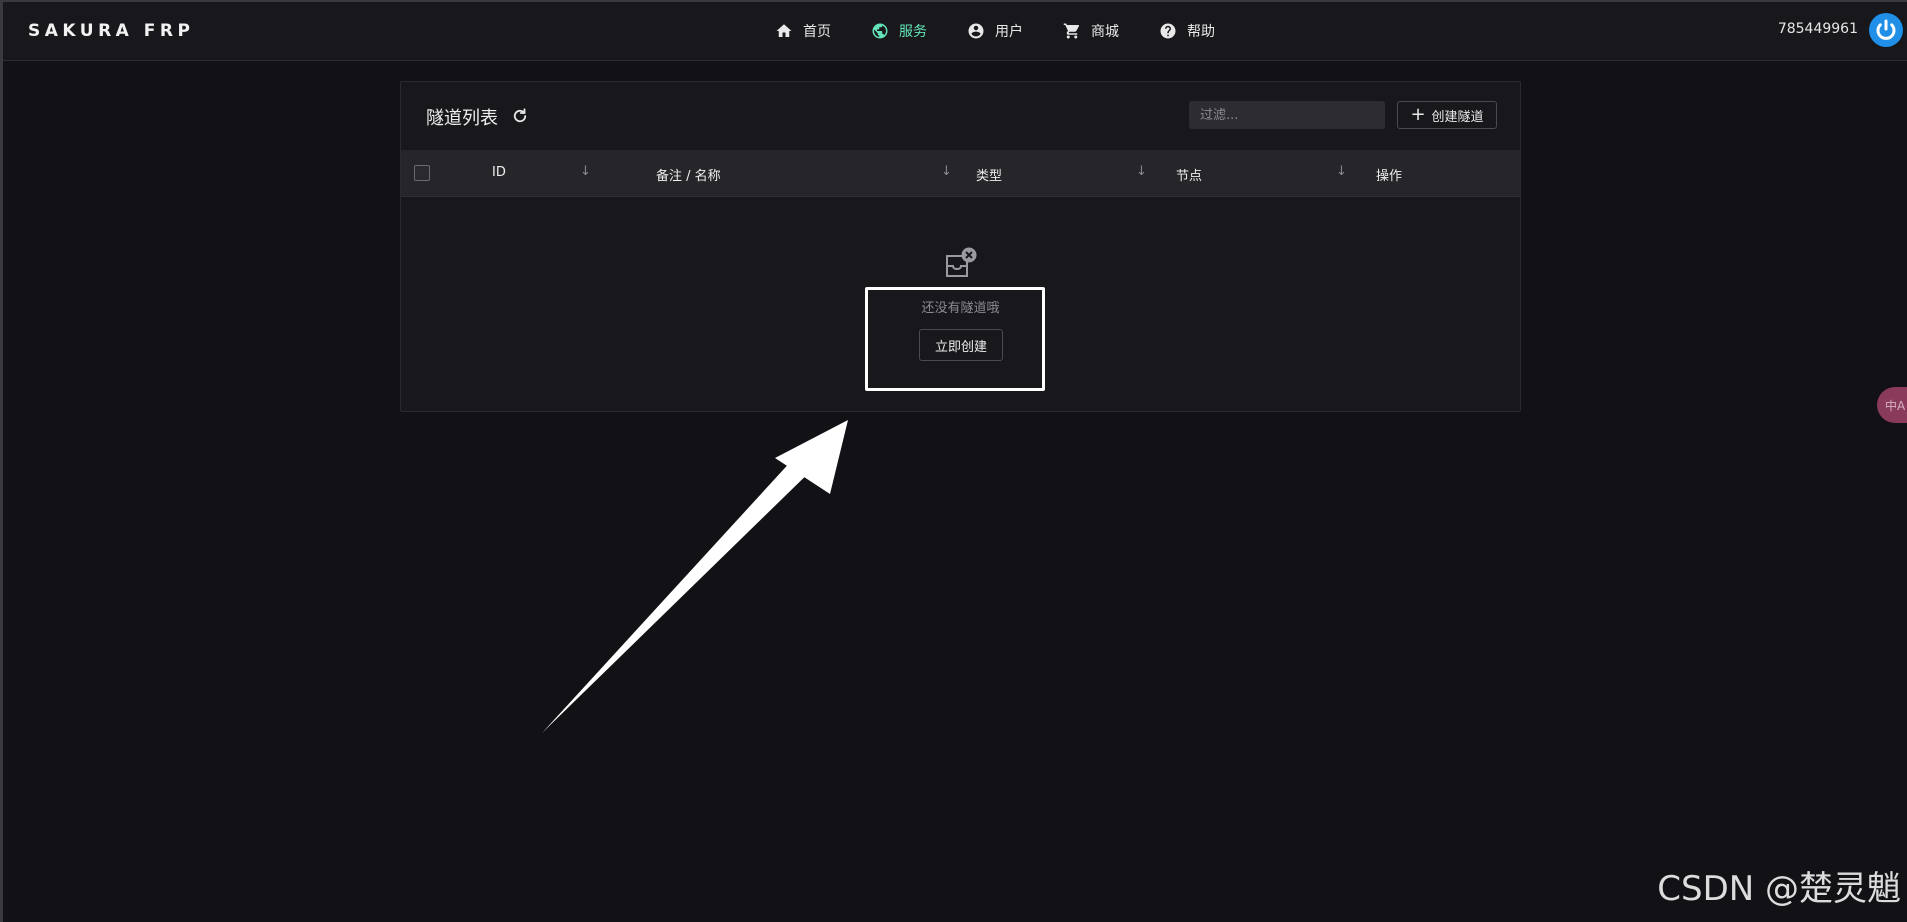 The width and height of the screenshot is (1907, 922). I want to click on nav-label: 商城, so click(1105, 31).